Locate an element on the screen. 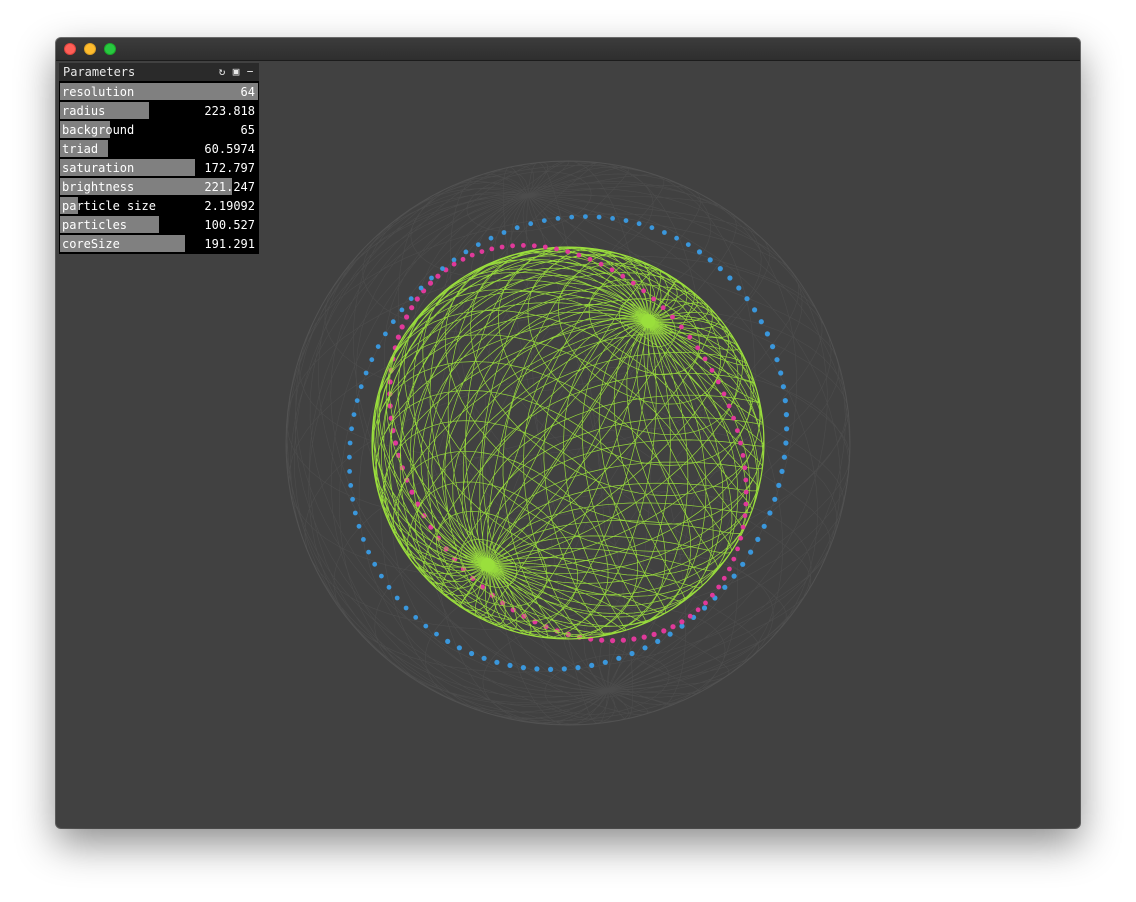 The width and height of the screenshot is (1136, 902). slider-coresize: coreSize 191.291 is located at coordinates (159, 243).